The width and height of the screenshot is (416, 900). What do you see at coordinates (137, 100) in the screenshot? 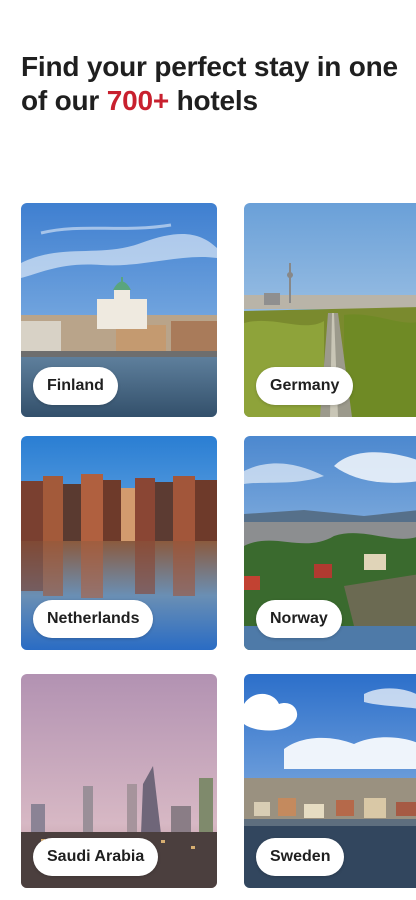
I see `title-accent-count: 700+` at bounding box center [137, 100].